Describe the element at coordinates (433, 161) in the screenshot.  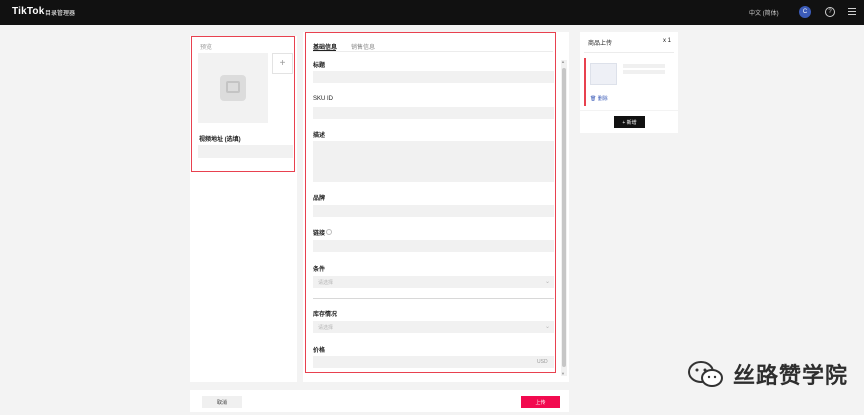
I see `description-textarea` at that location.